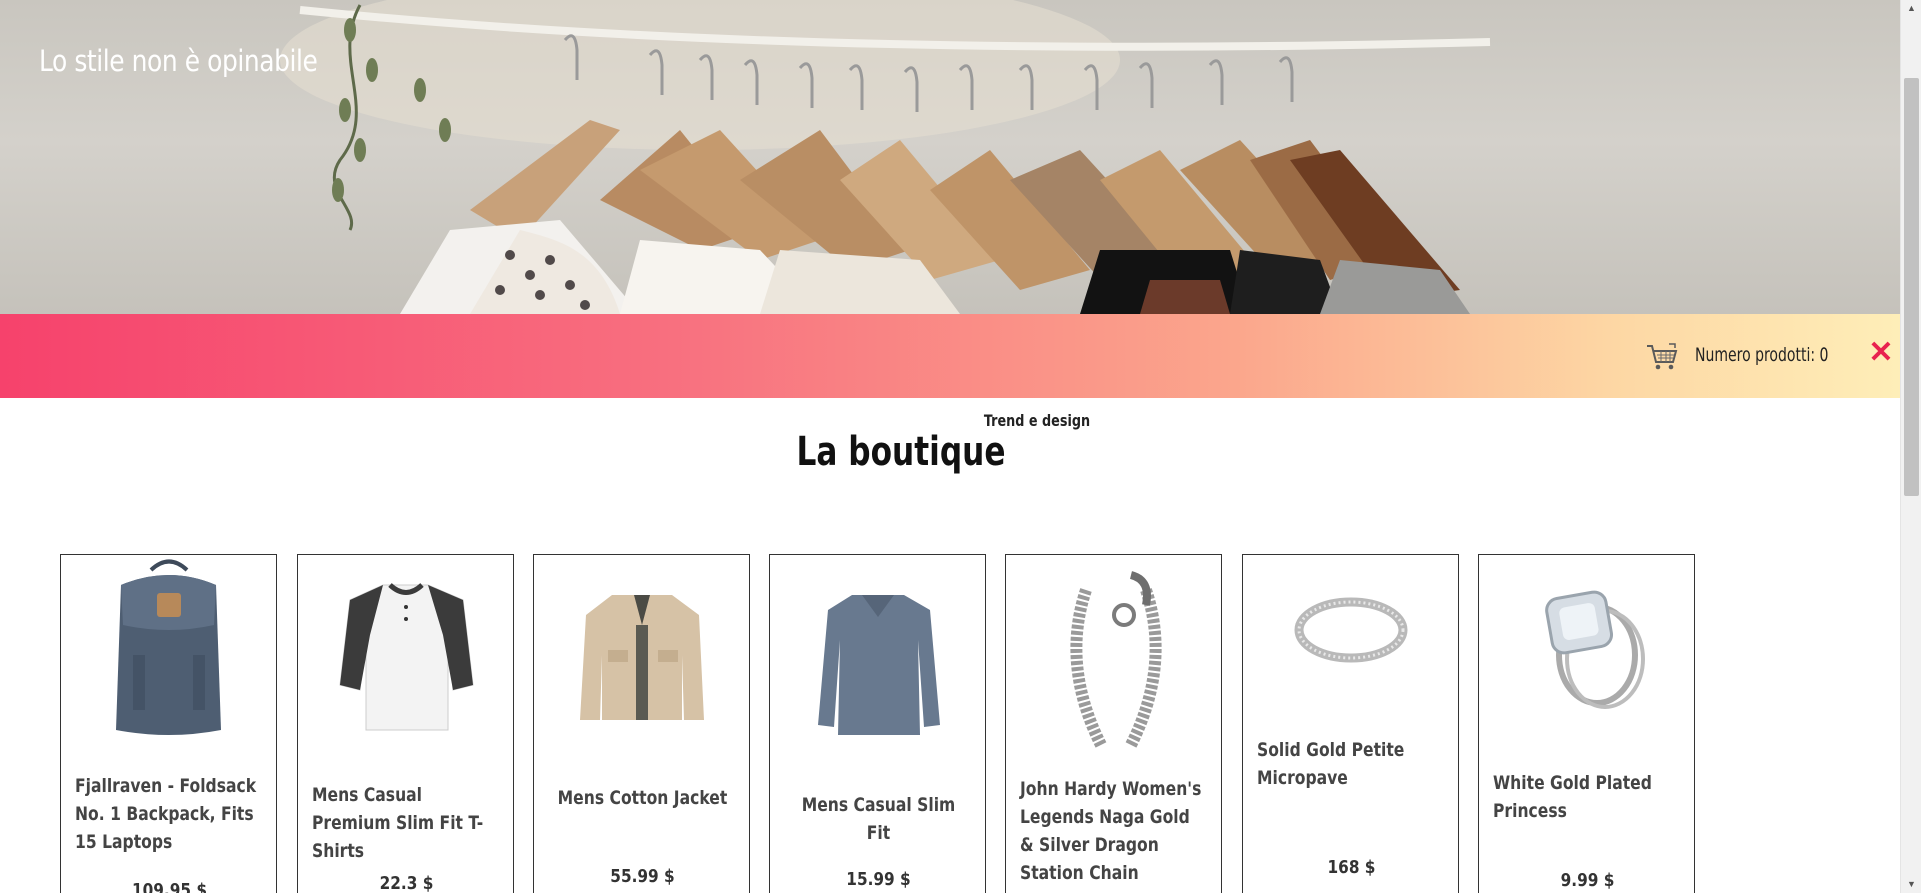 The image size is (1921, 893). I want to click on longsleeve-image, so click(877, 655).